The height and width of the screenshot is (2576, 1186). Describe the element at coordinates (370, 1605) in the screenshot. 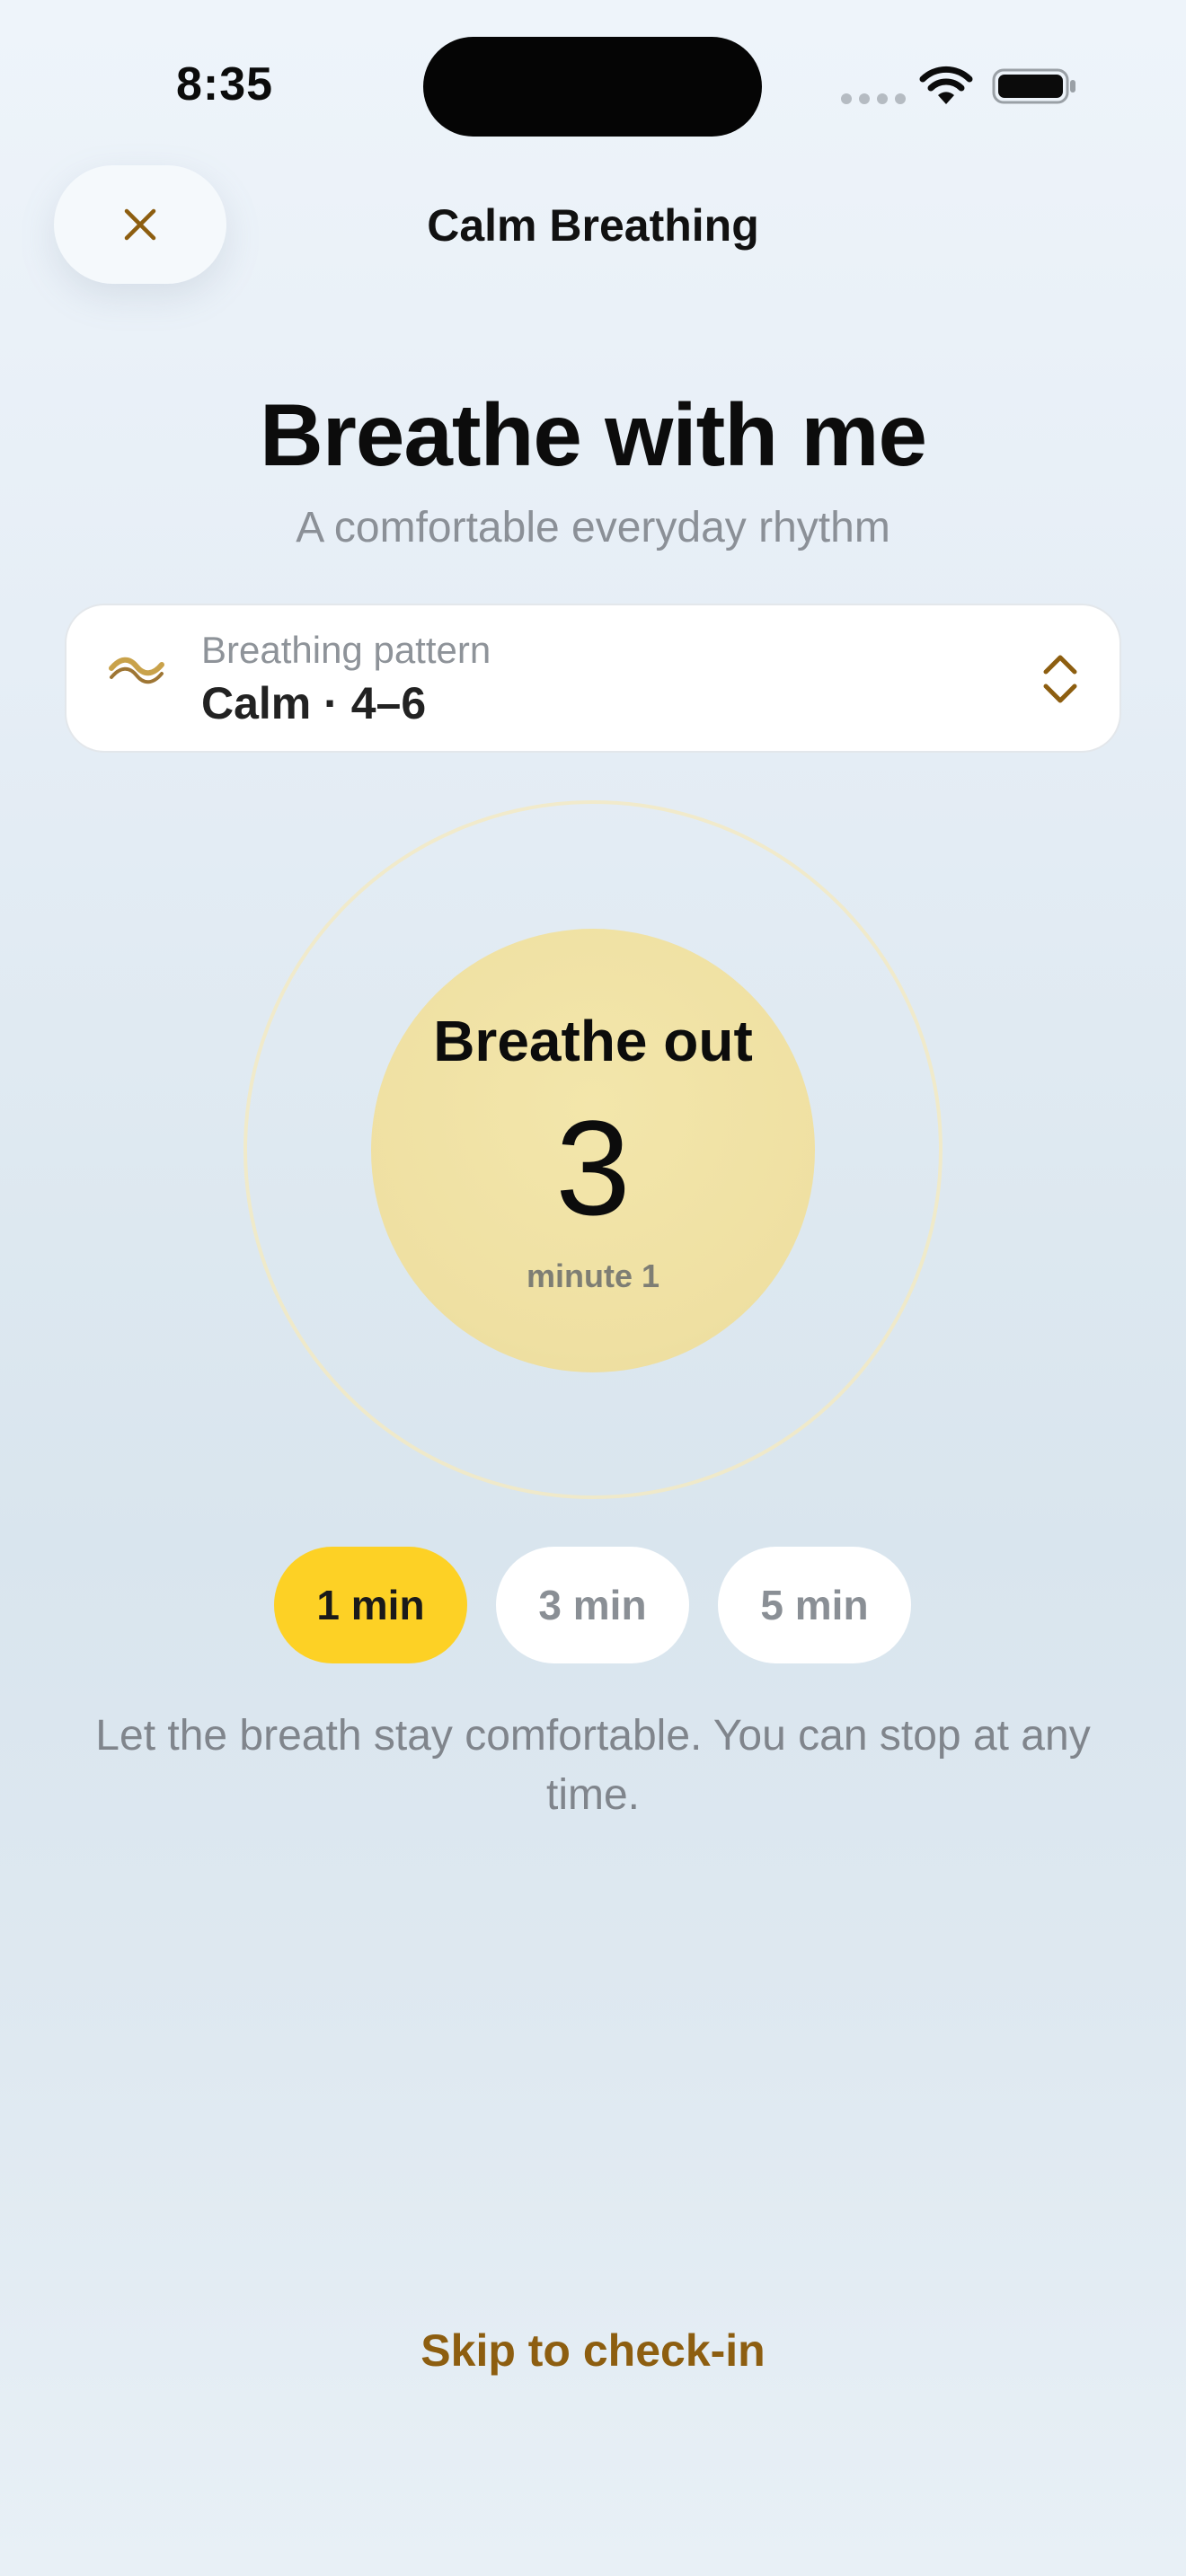

I see `duration-1-min-button: 1 min` at that location.